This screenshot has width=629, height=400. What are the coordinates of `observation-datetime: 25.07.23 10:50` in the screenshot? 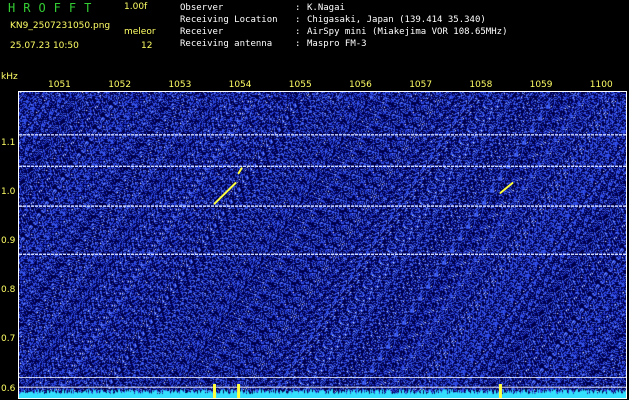 It's located at (44, 46).